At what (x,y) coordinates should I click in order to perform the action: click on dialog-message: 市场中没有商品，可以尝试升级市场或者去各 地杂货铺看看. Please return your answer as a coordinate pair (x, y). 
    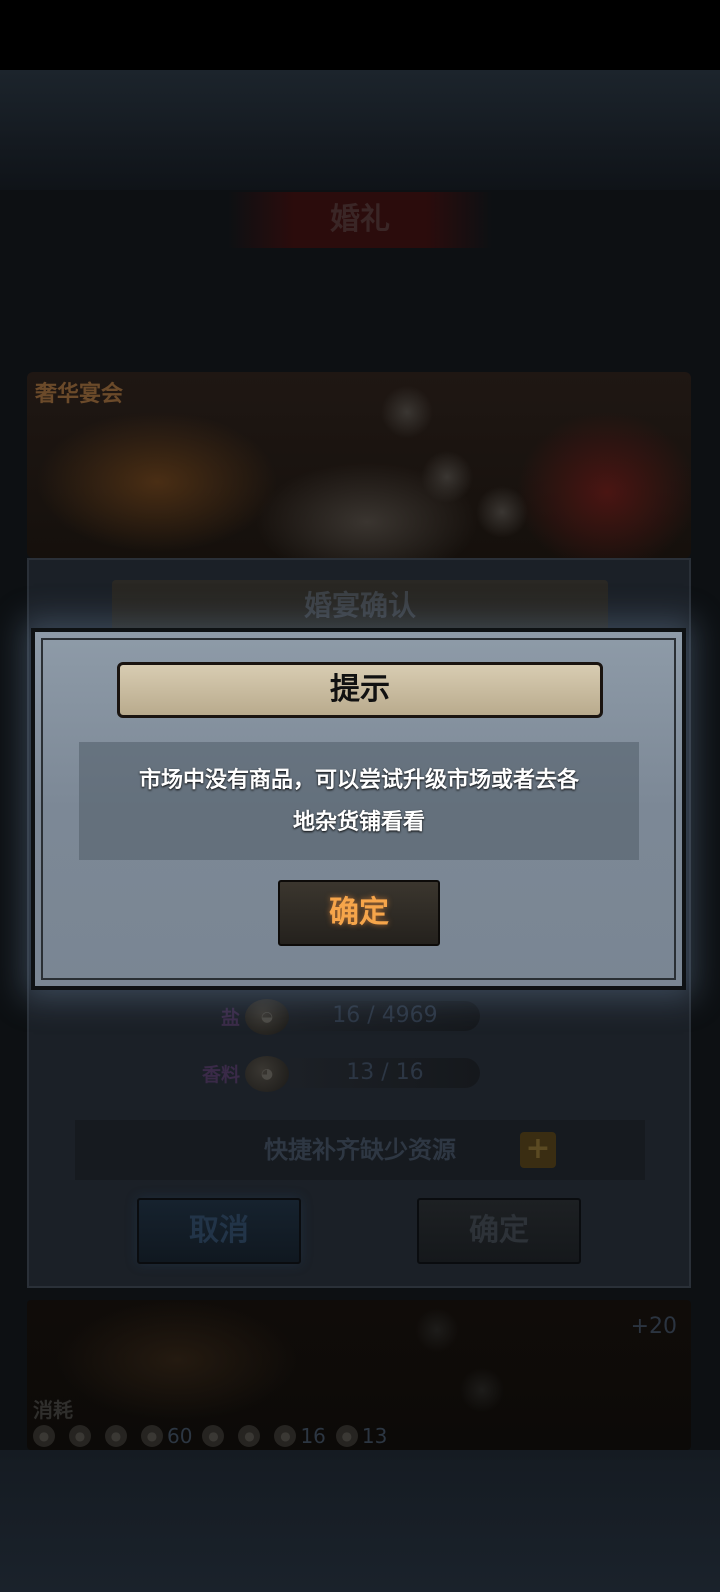
    Looking at the image, I should click on (359, 802).